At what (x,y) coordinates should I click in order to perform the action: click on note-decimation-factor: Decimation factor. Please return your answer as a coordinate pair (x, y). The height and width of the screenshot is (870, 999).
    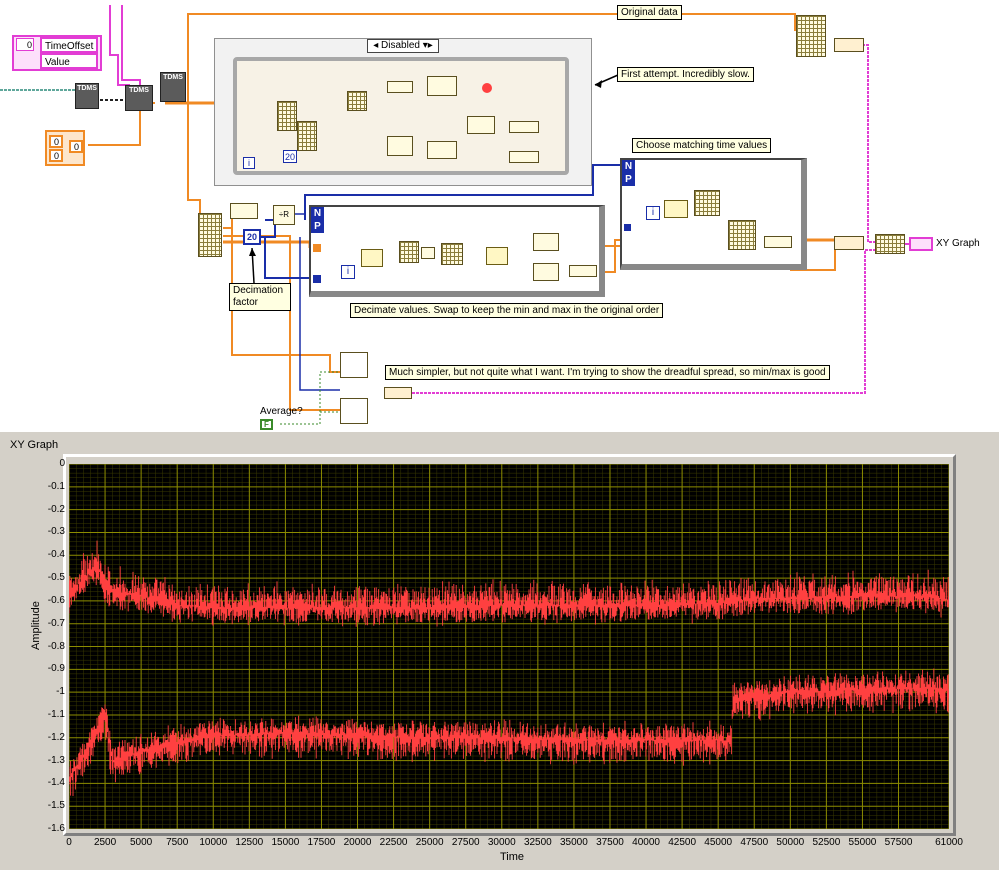
    Looking at the image, I should click on (260, 297).